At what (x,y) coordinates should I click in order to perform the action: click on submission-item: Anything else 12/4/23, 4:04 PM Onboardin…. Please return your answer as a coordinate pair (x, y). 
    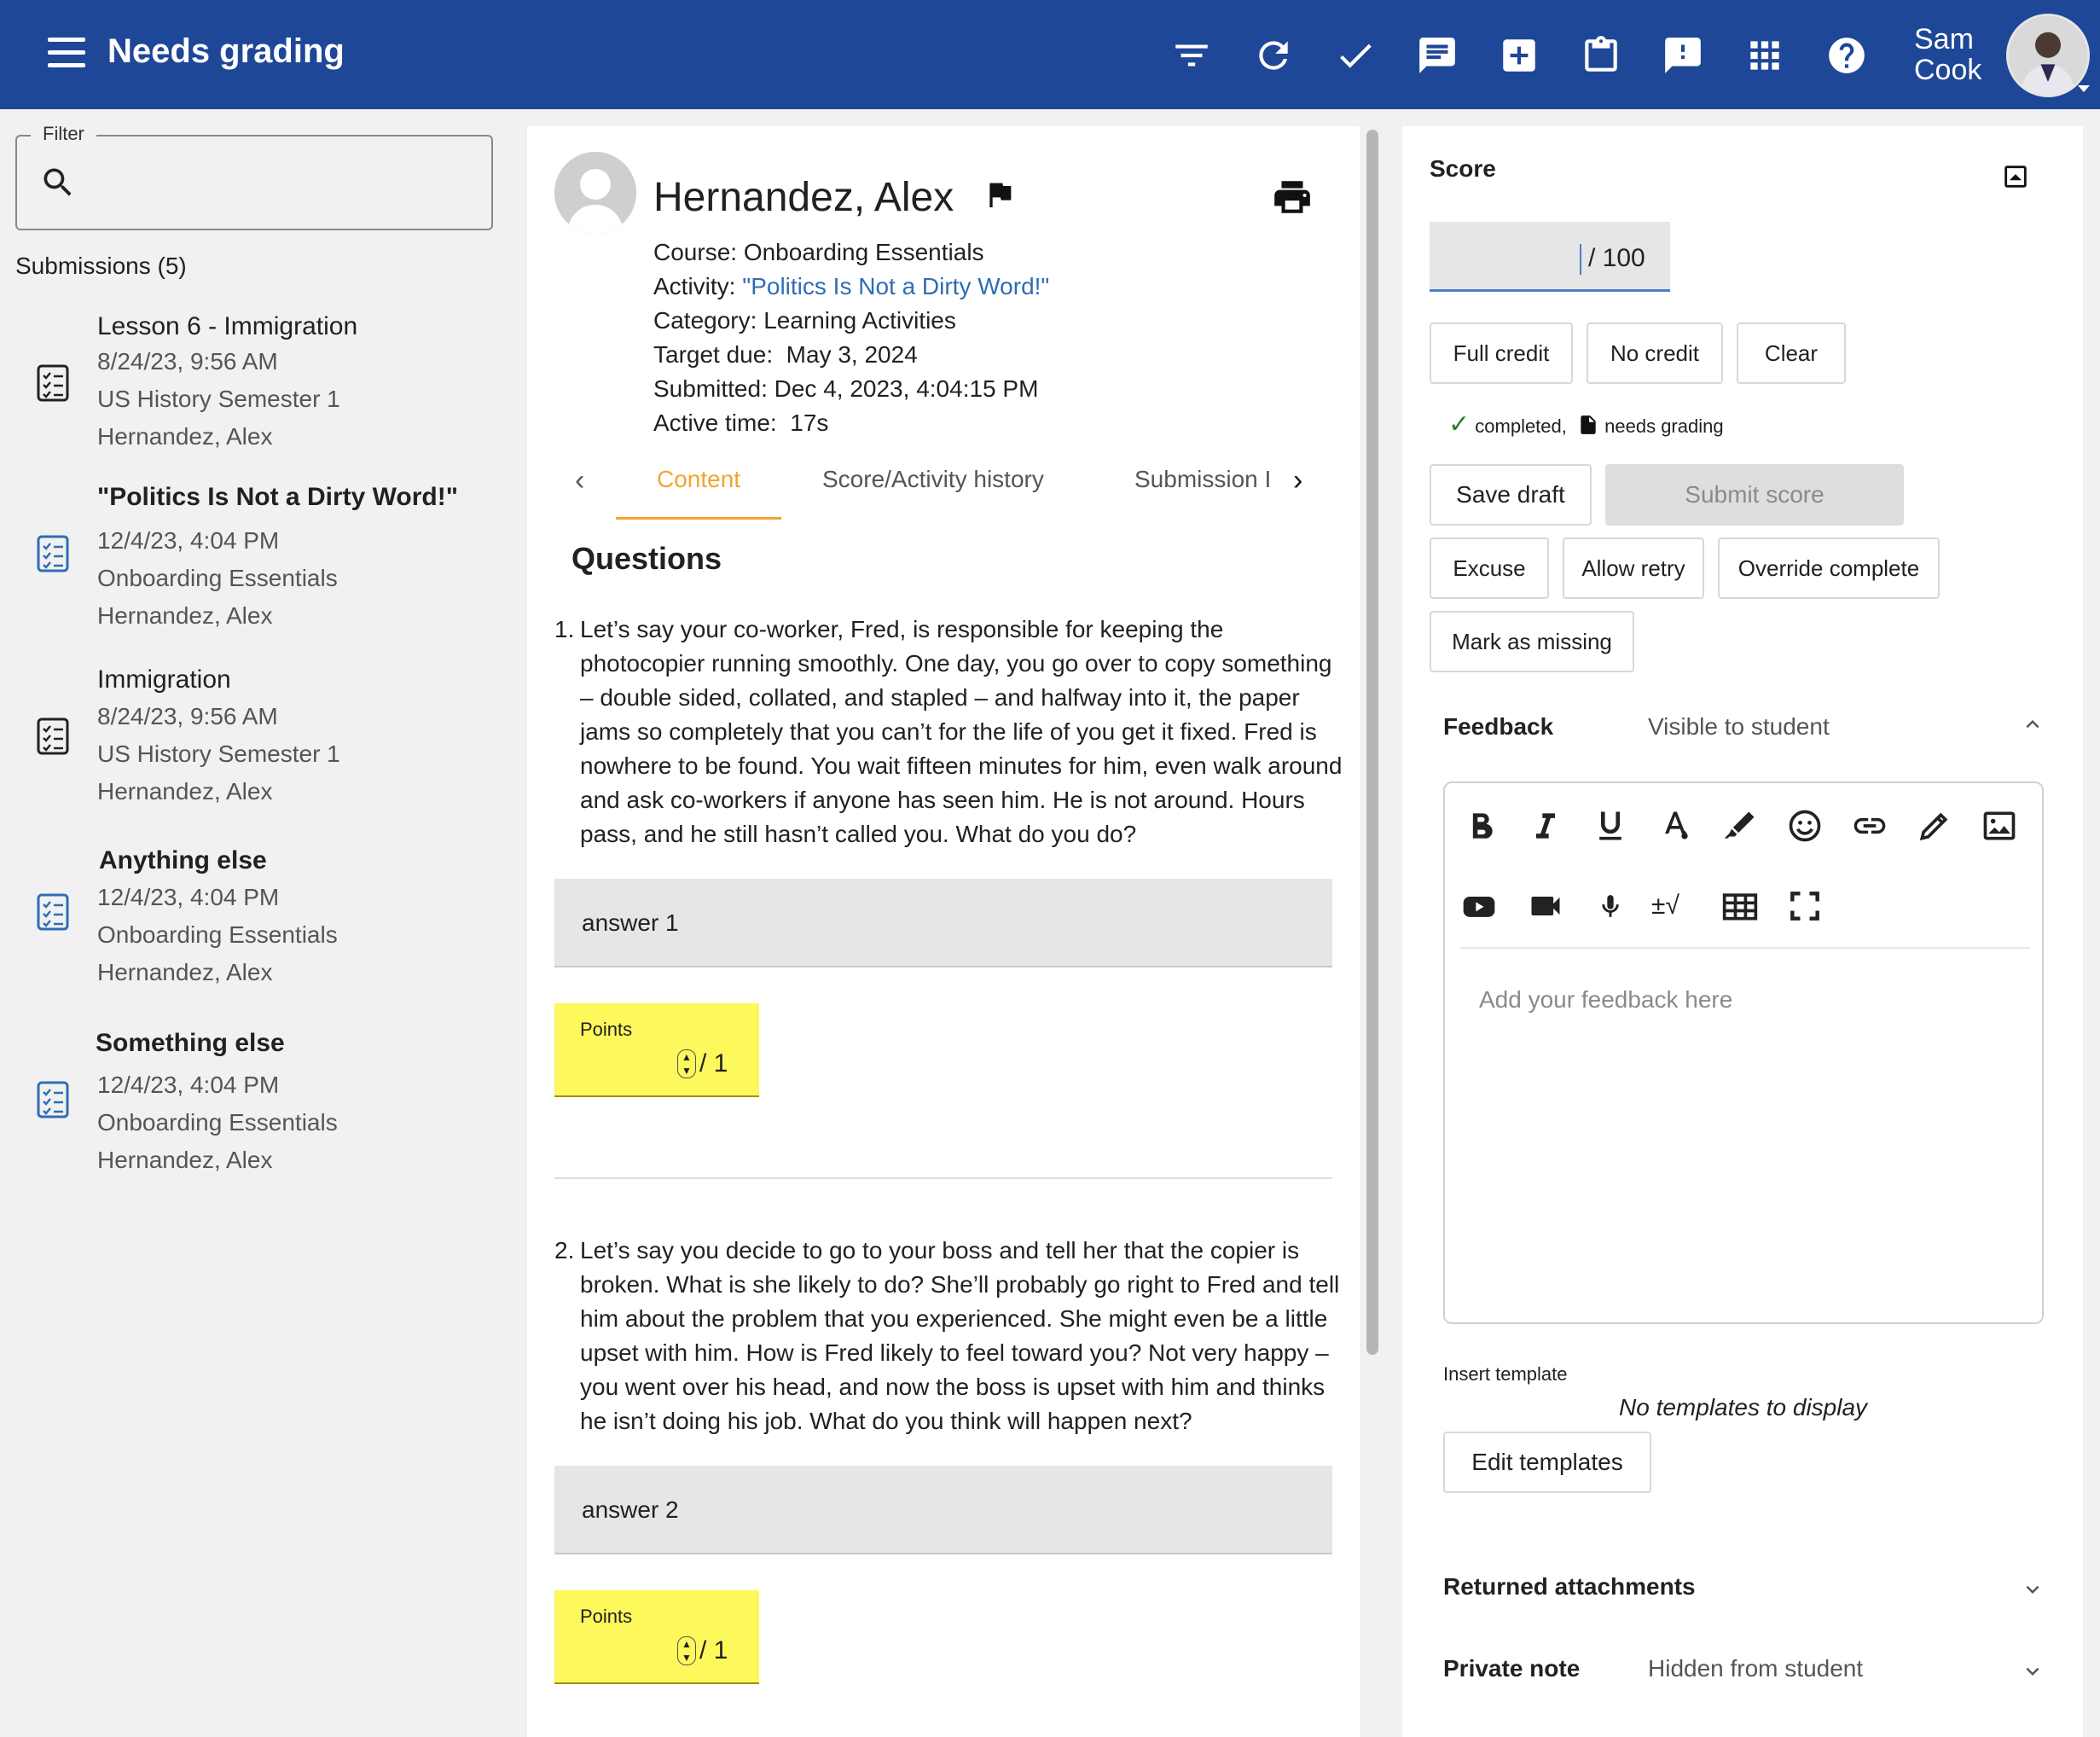
    Looking at the image, I should click on (255, 925).